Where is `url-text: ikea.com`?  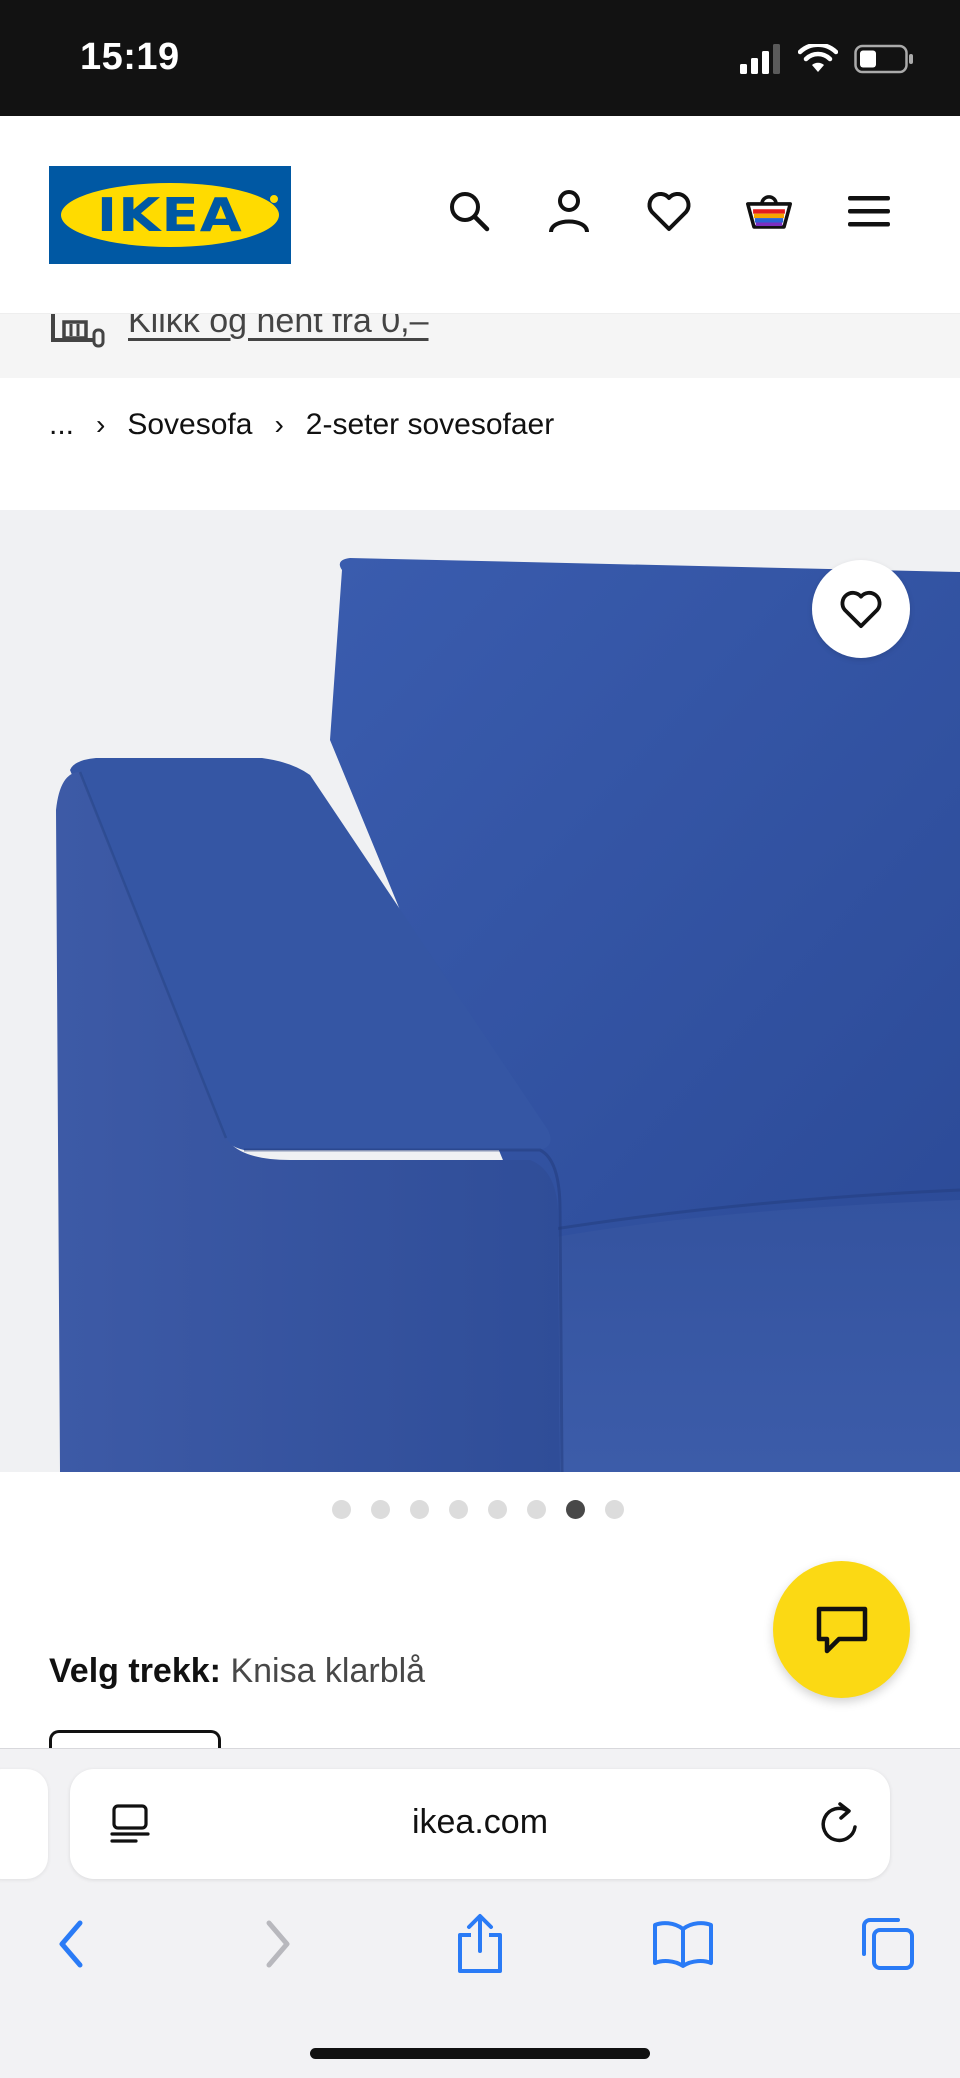
url-text: ikea.com is located at coordinates (480, 1822).